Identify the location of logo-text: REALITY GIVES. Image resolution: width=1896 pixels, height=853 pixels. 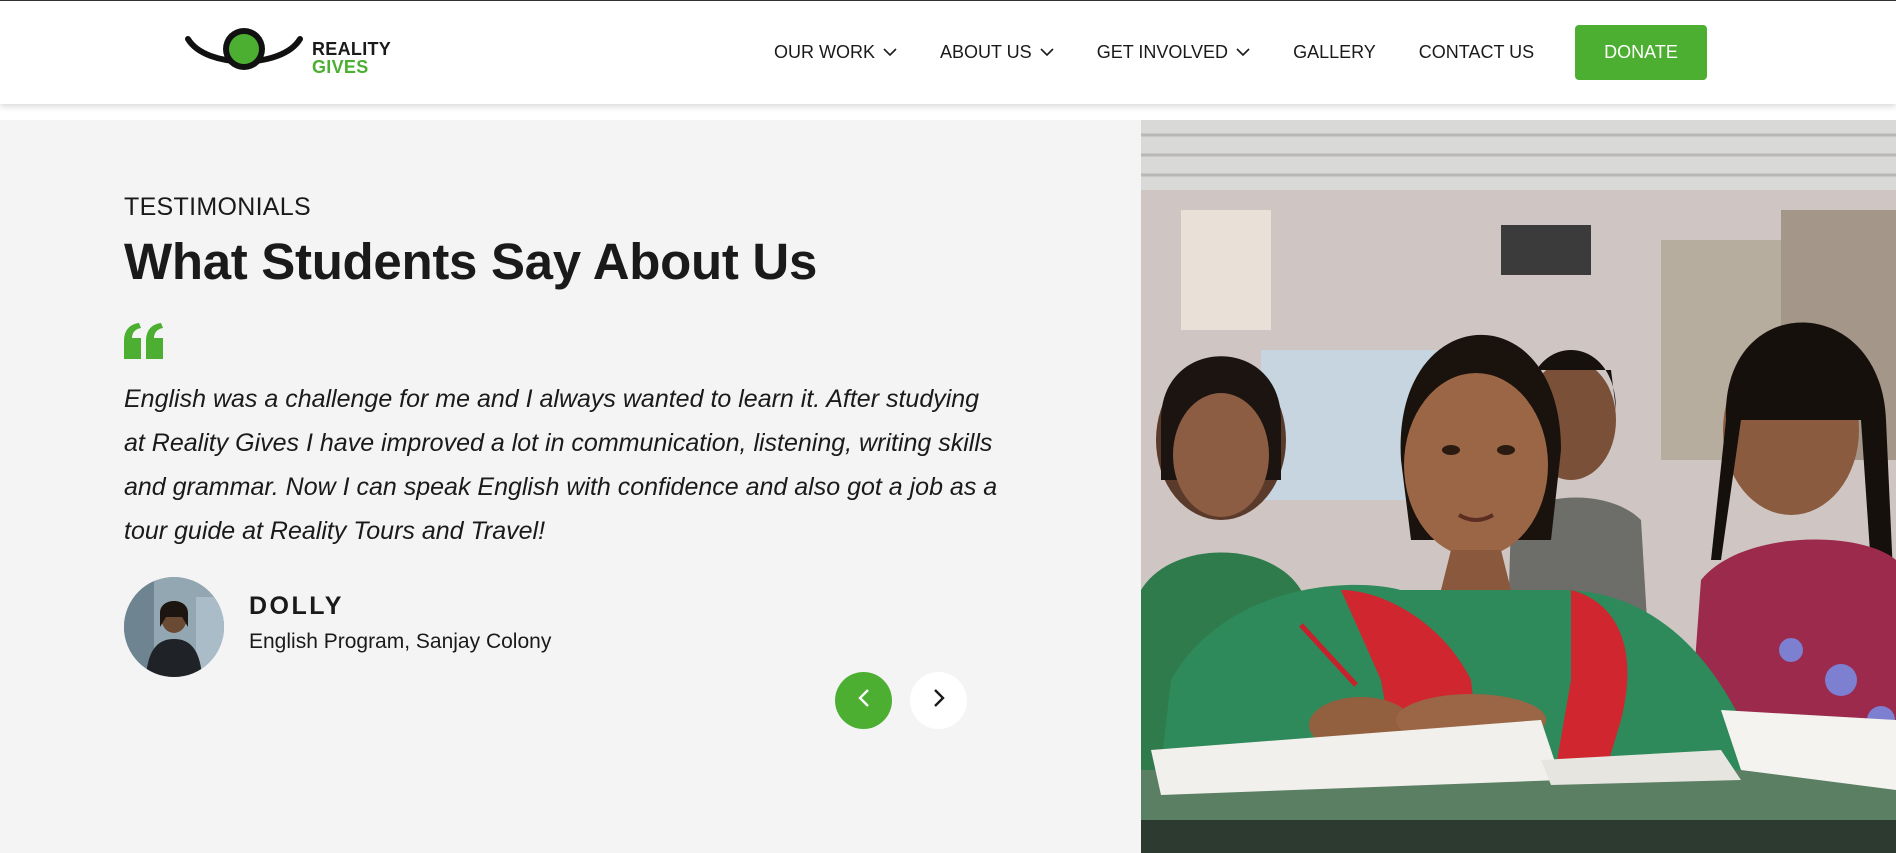
(351, 58).